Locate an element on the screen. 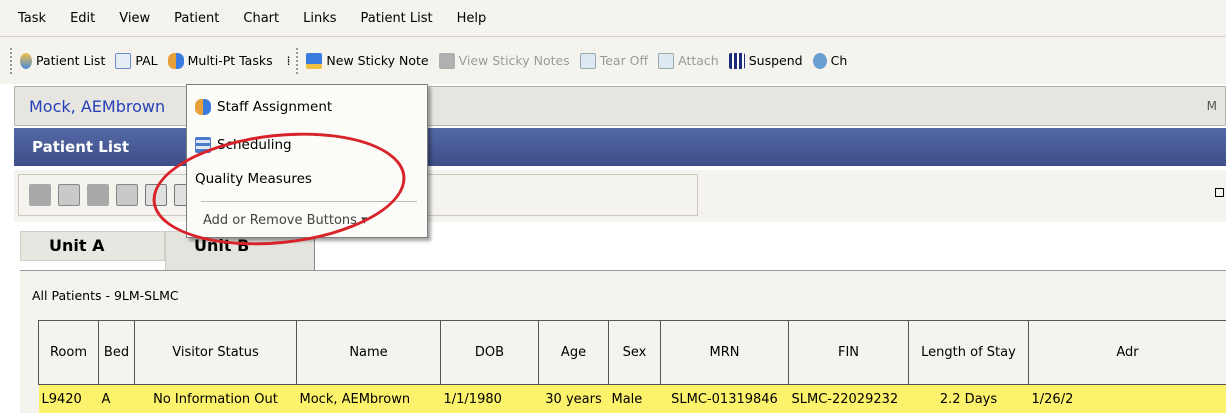 The height and width of the screenshot is (413, 1226). menu-edit: Edit is located at coordinates (82, 18).